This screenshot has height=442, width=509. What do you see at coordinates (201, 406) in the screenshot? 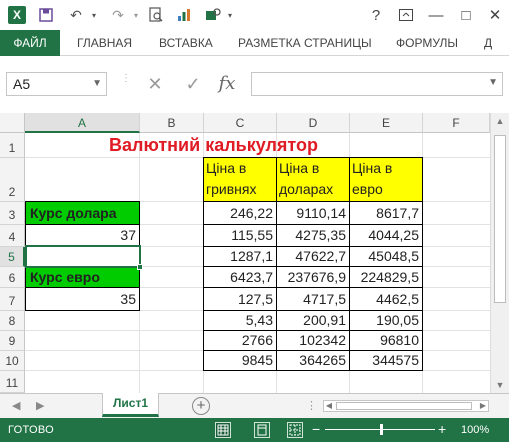
I see `add-sheet-button: +` at bounding box center [201, 406].